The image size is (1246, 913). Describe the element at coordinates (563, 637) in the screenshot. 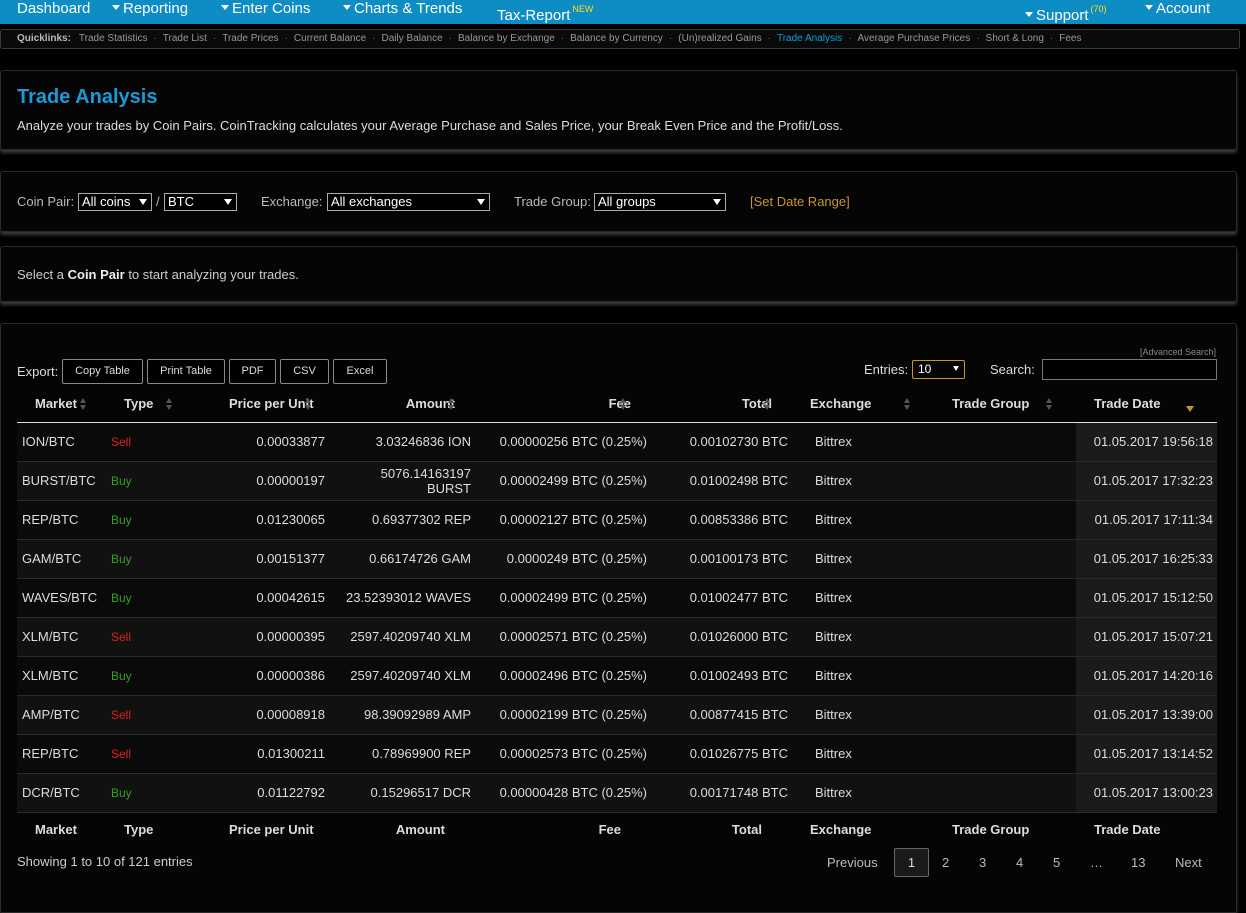

I see `fee-cell: 0.00002571 BTC (0.25%)` at that location.